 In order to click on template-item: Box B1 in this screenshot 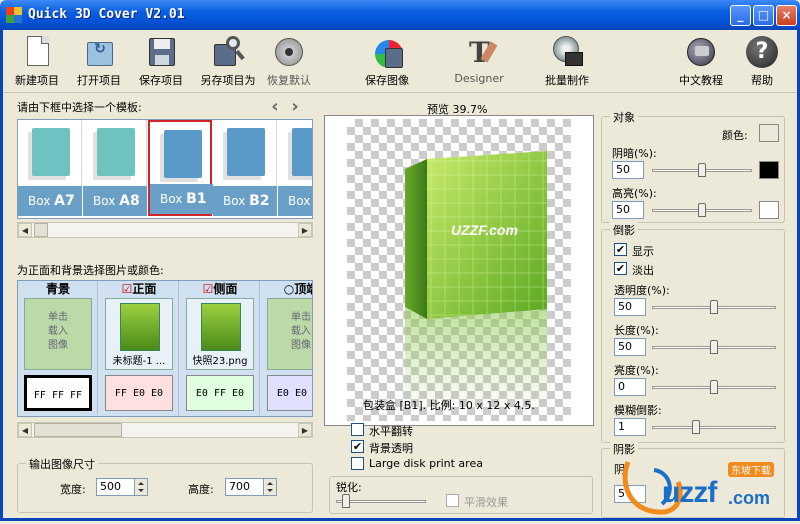, I will do `click(181, 168)`.